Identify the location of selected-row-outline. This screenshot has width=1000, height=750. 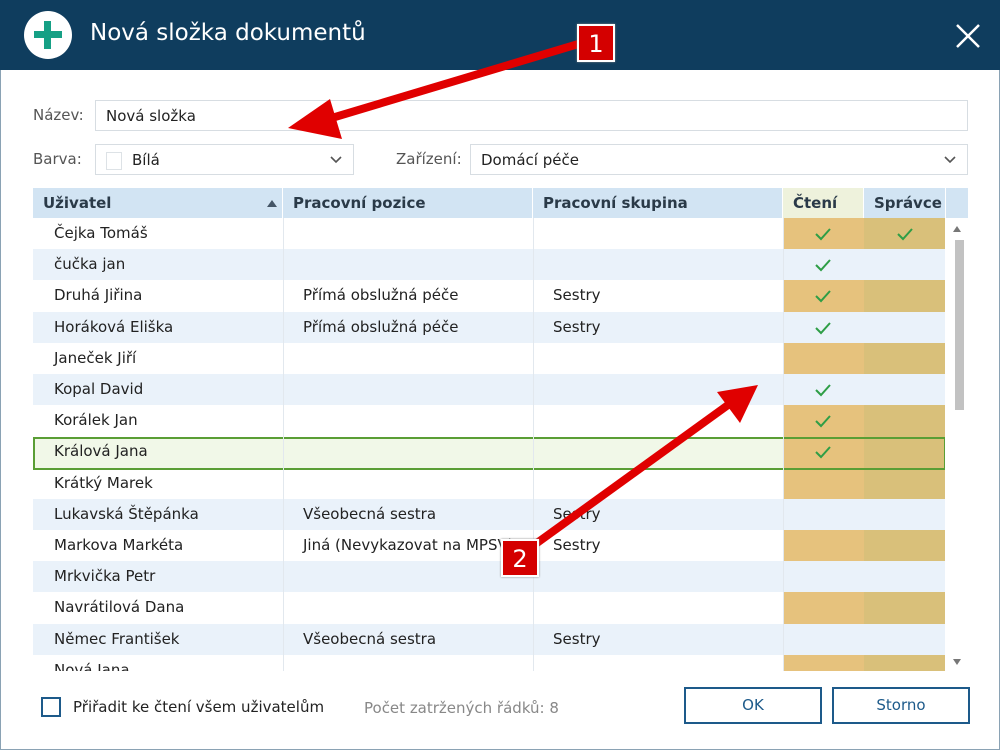
(489, 453).